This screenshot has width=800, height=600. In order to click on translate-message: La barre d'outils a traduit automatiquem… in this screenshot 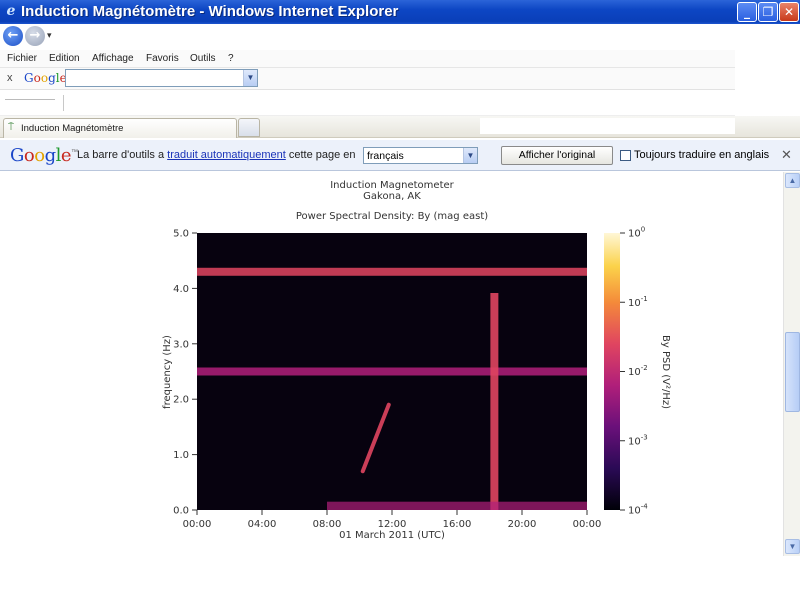, I will do `click(216, 155)`.